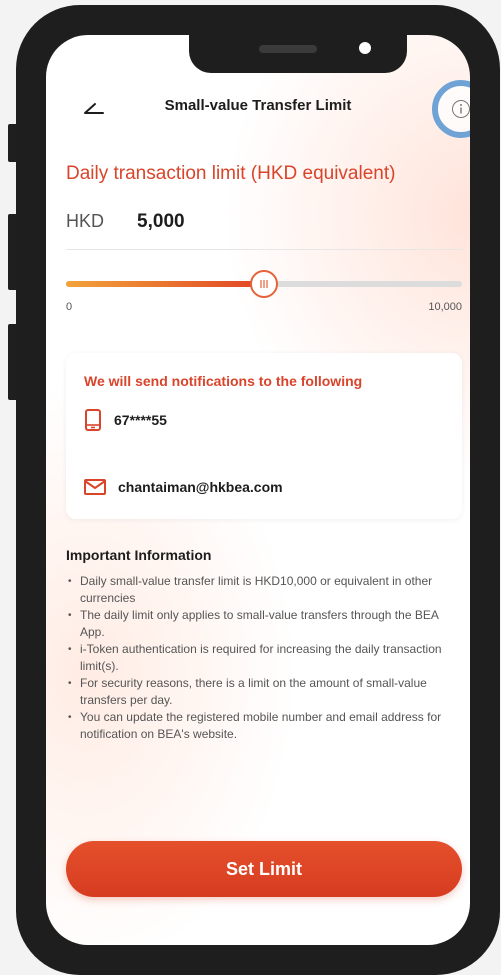 The image size is (501, 975). I want to click on volume-down-button, so click(12, 362).